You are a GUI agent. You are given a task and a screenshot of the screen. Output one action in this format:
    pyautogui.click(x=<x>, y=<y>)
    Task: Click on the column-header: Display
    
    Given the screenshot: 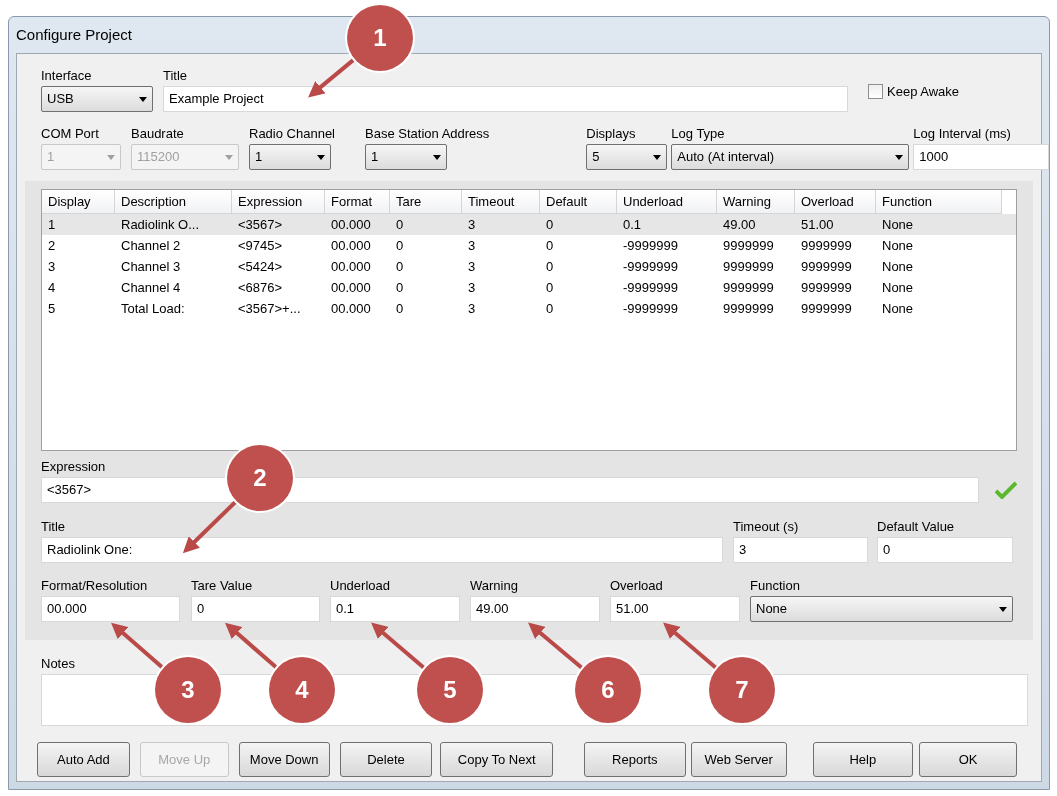 What is the action you would take?
    pyautogui.click(x=78, y=202)
    